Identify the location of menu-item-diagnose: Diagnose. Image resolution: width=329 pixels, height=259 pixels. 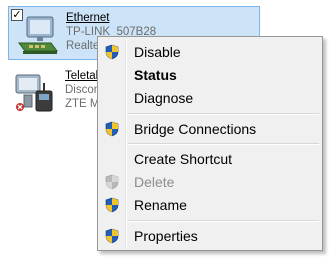
(210, 98).